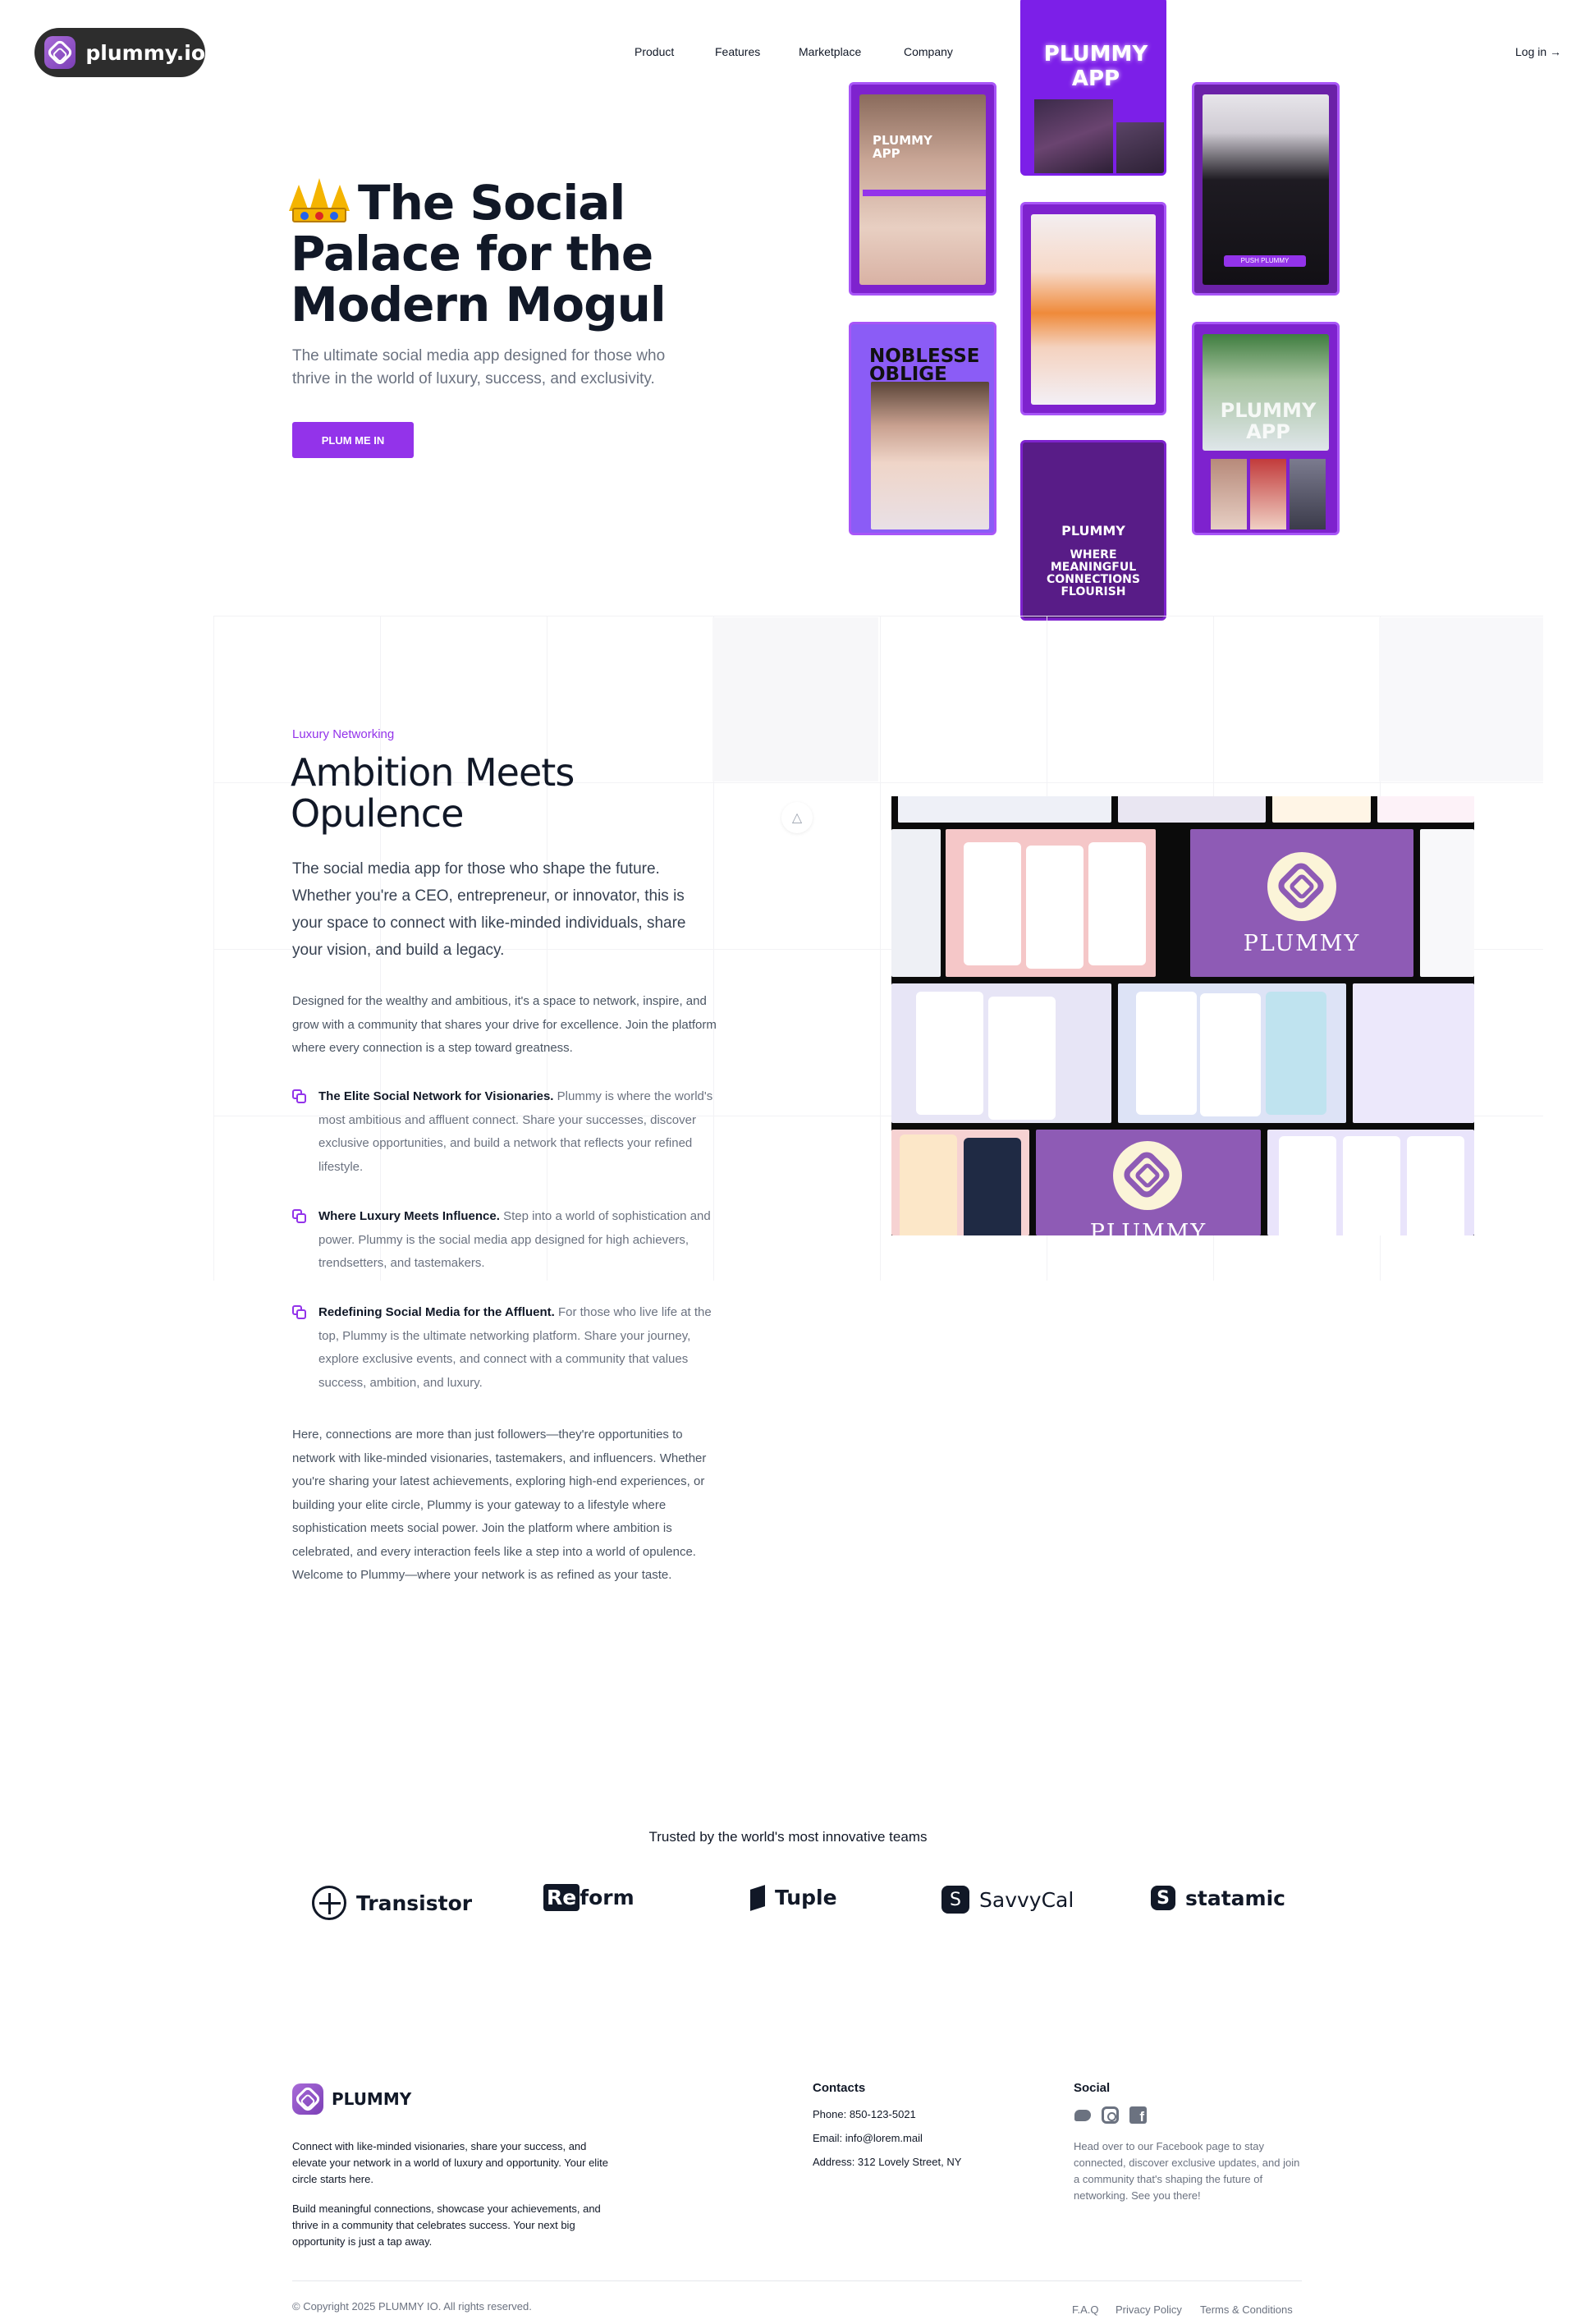  Describe the element at coordinates (1093, 2088) in the screenshot. I see `social-heading: Social` at that location.